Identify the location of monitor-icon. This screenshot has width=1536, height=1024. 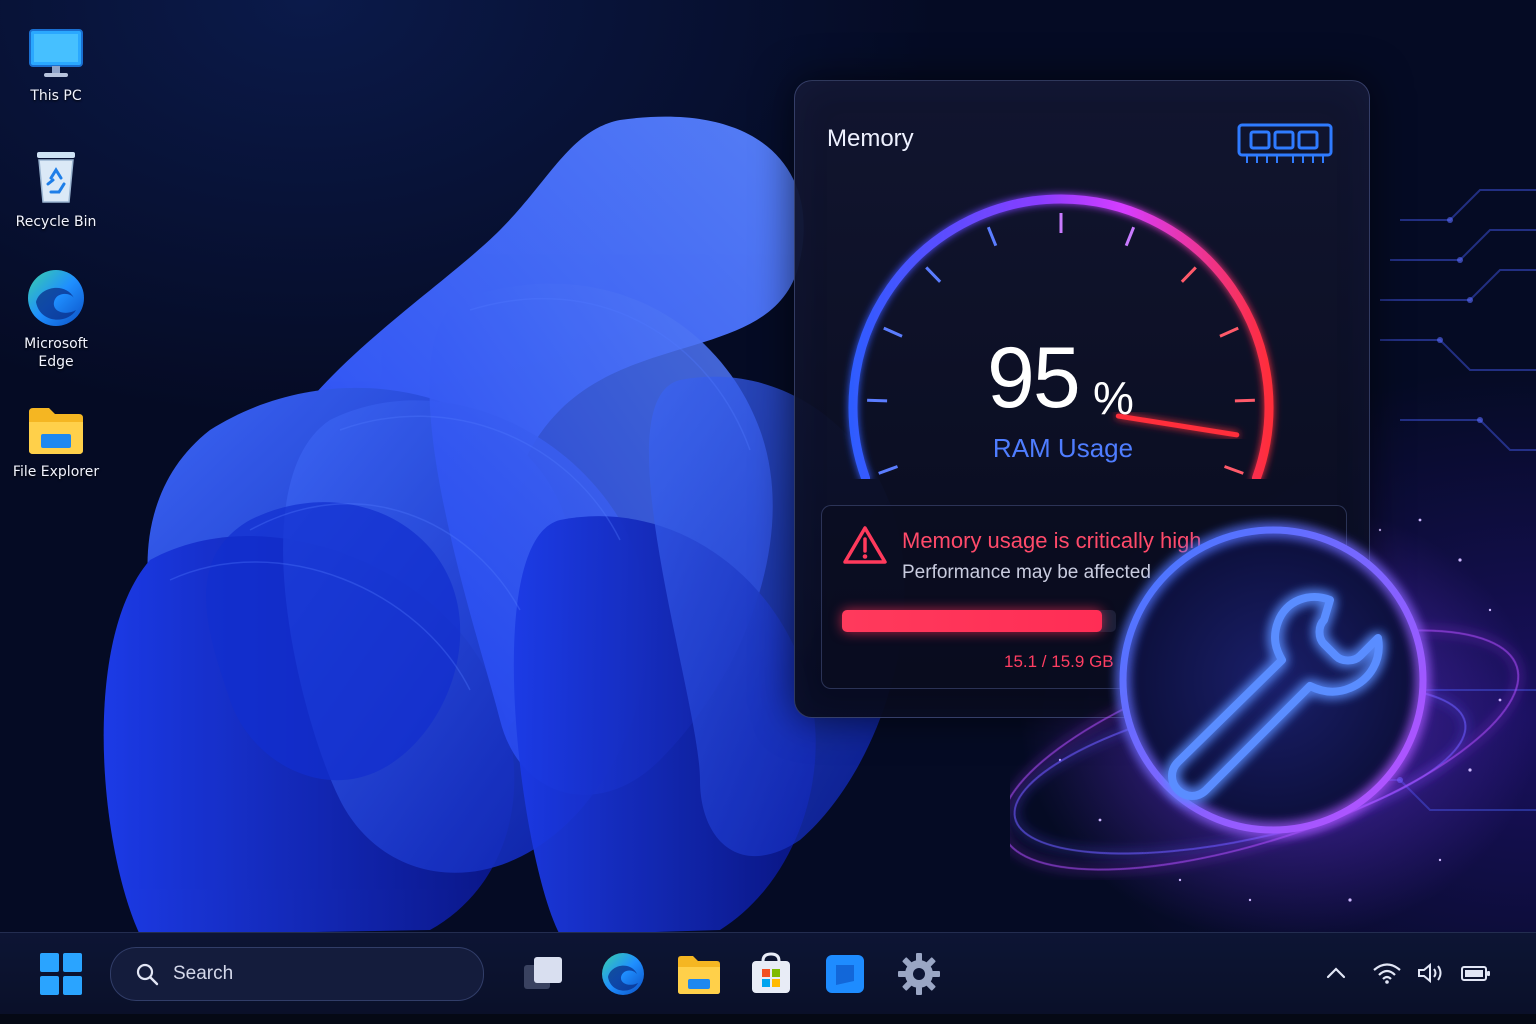
(56, 53).